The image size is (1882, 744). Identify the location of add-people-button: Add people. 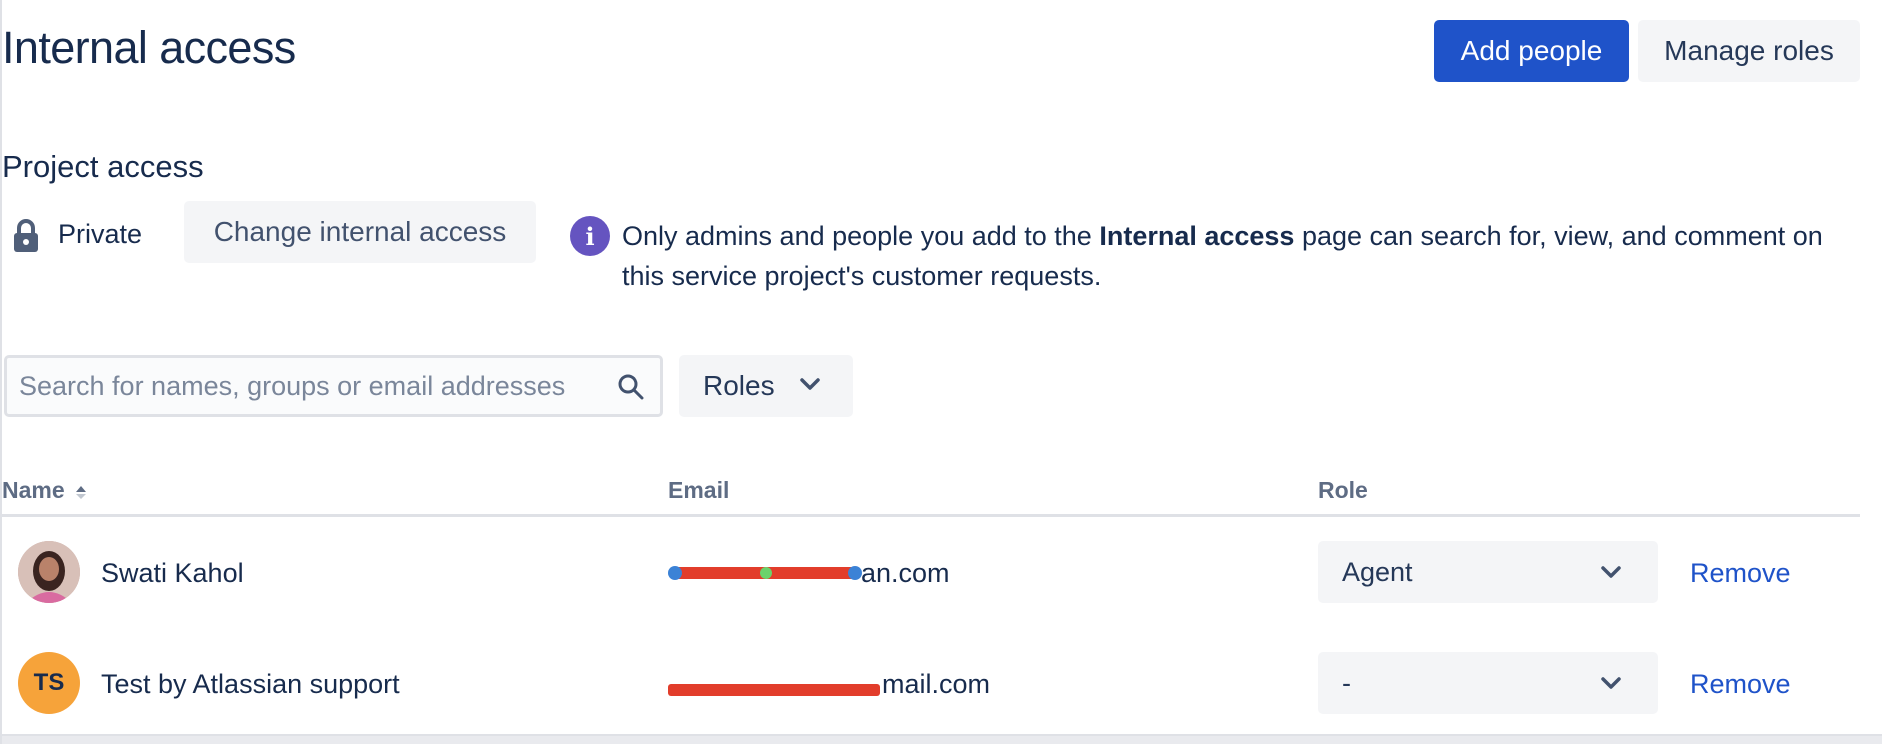
(1531, 51).